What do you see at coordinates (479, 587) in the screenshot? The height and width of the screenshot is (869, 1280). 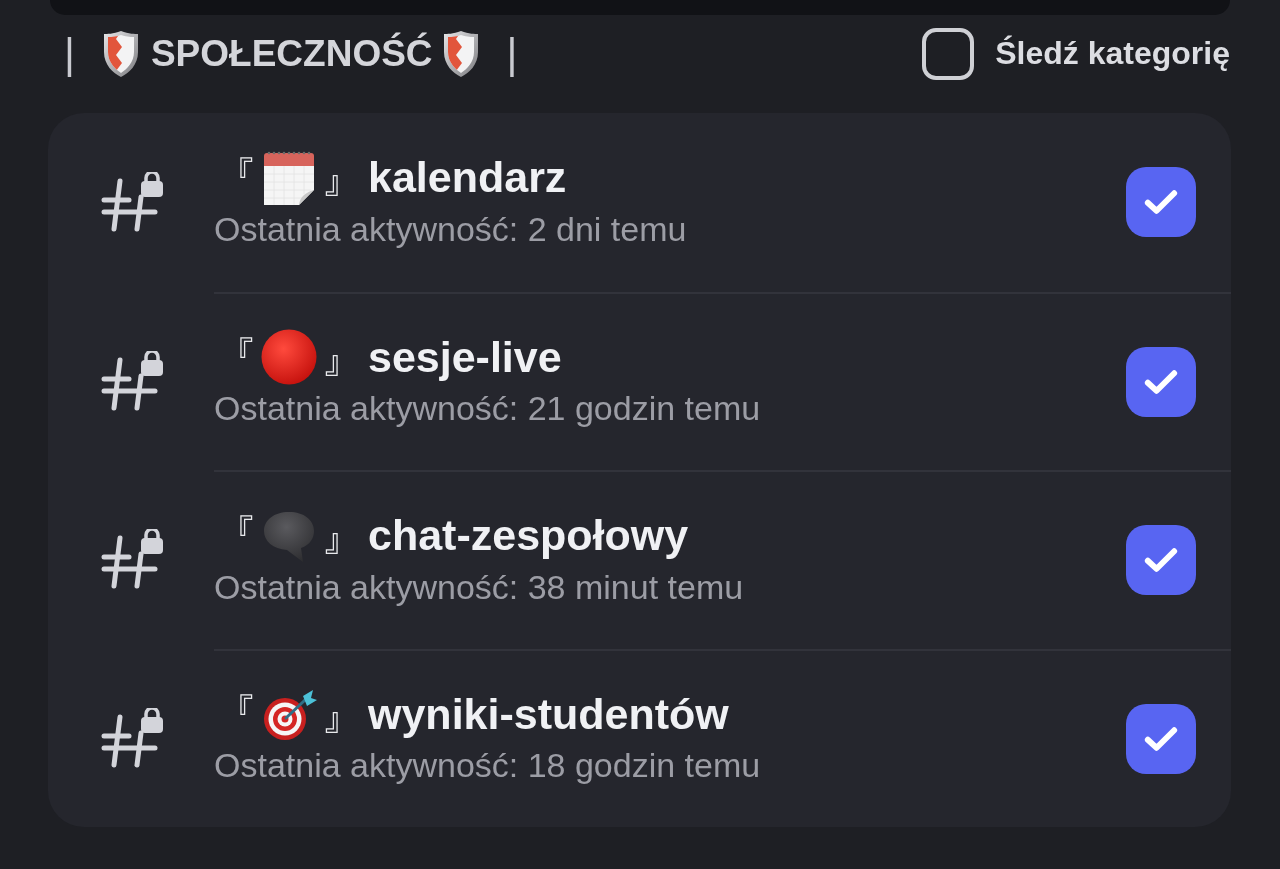 I see `activity-text: Ostatnia aktywność: 38 minut temu` at bounding box center [479, 587].